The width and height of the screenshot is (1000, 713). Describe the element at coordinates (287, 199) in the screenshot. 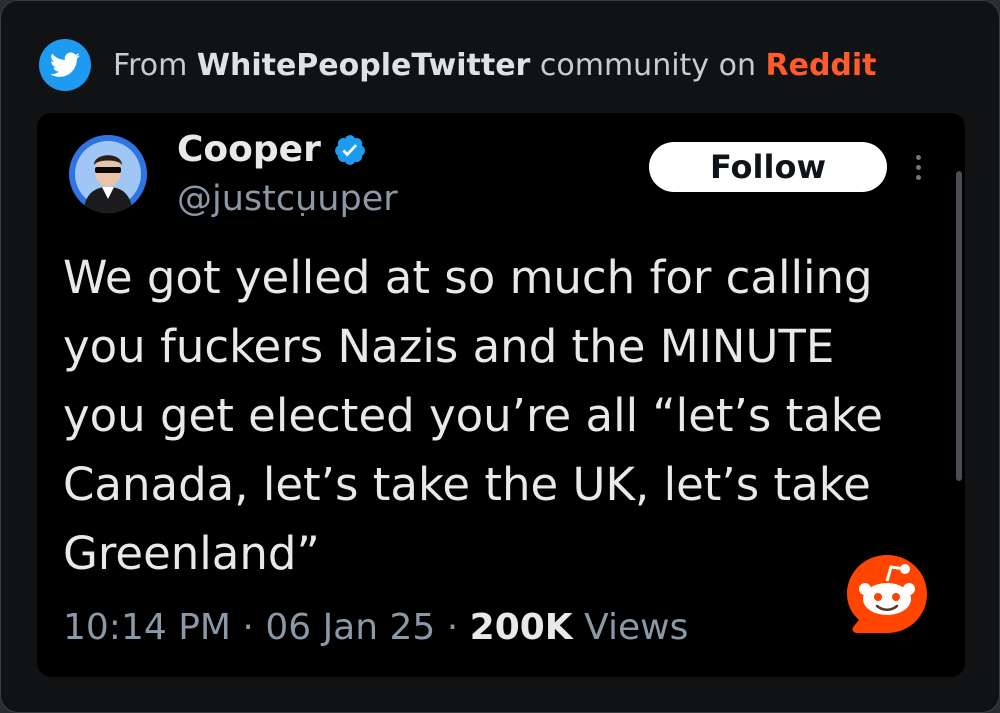

I see `user-handle: @justcuuper` at that location.